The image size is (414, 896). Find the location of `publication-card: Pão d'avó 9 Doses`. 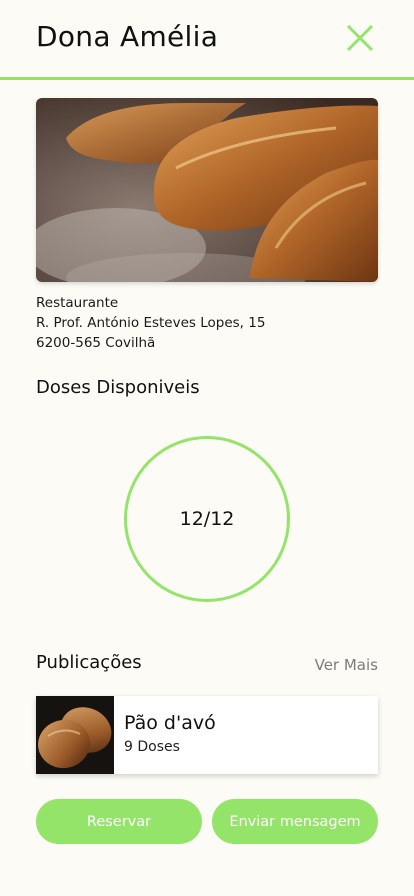

publication-card: Pão d'avó 9 Doses is located at coordinates (207, 735).